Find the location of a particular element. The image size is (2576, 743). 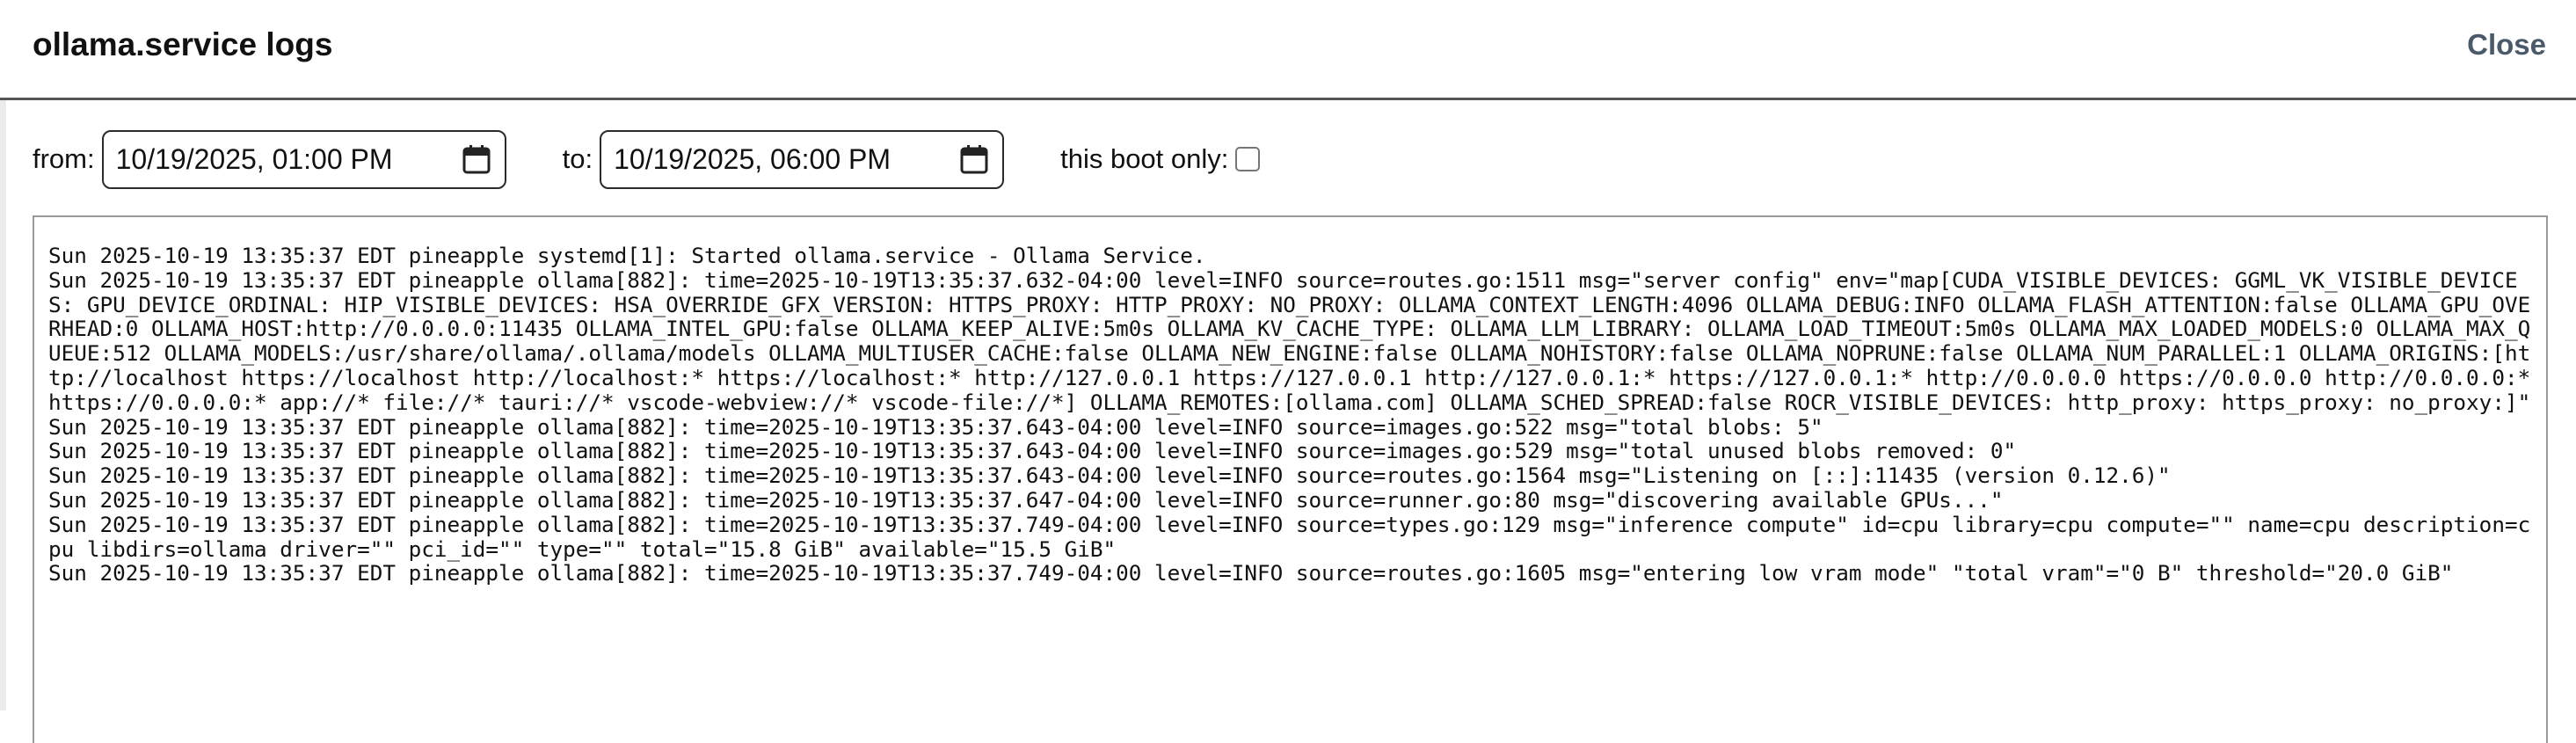

this-boot-only-checkbox is located at coordinates (1248, 159).